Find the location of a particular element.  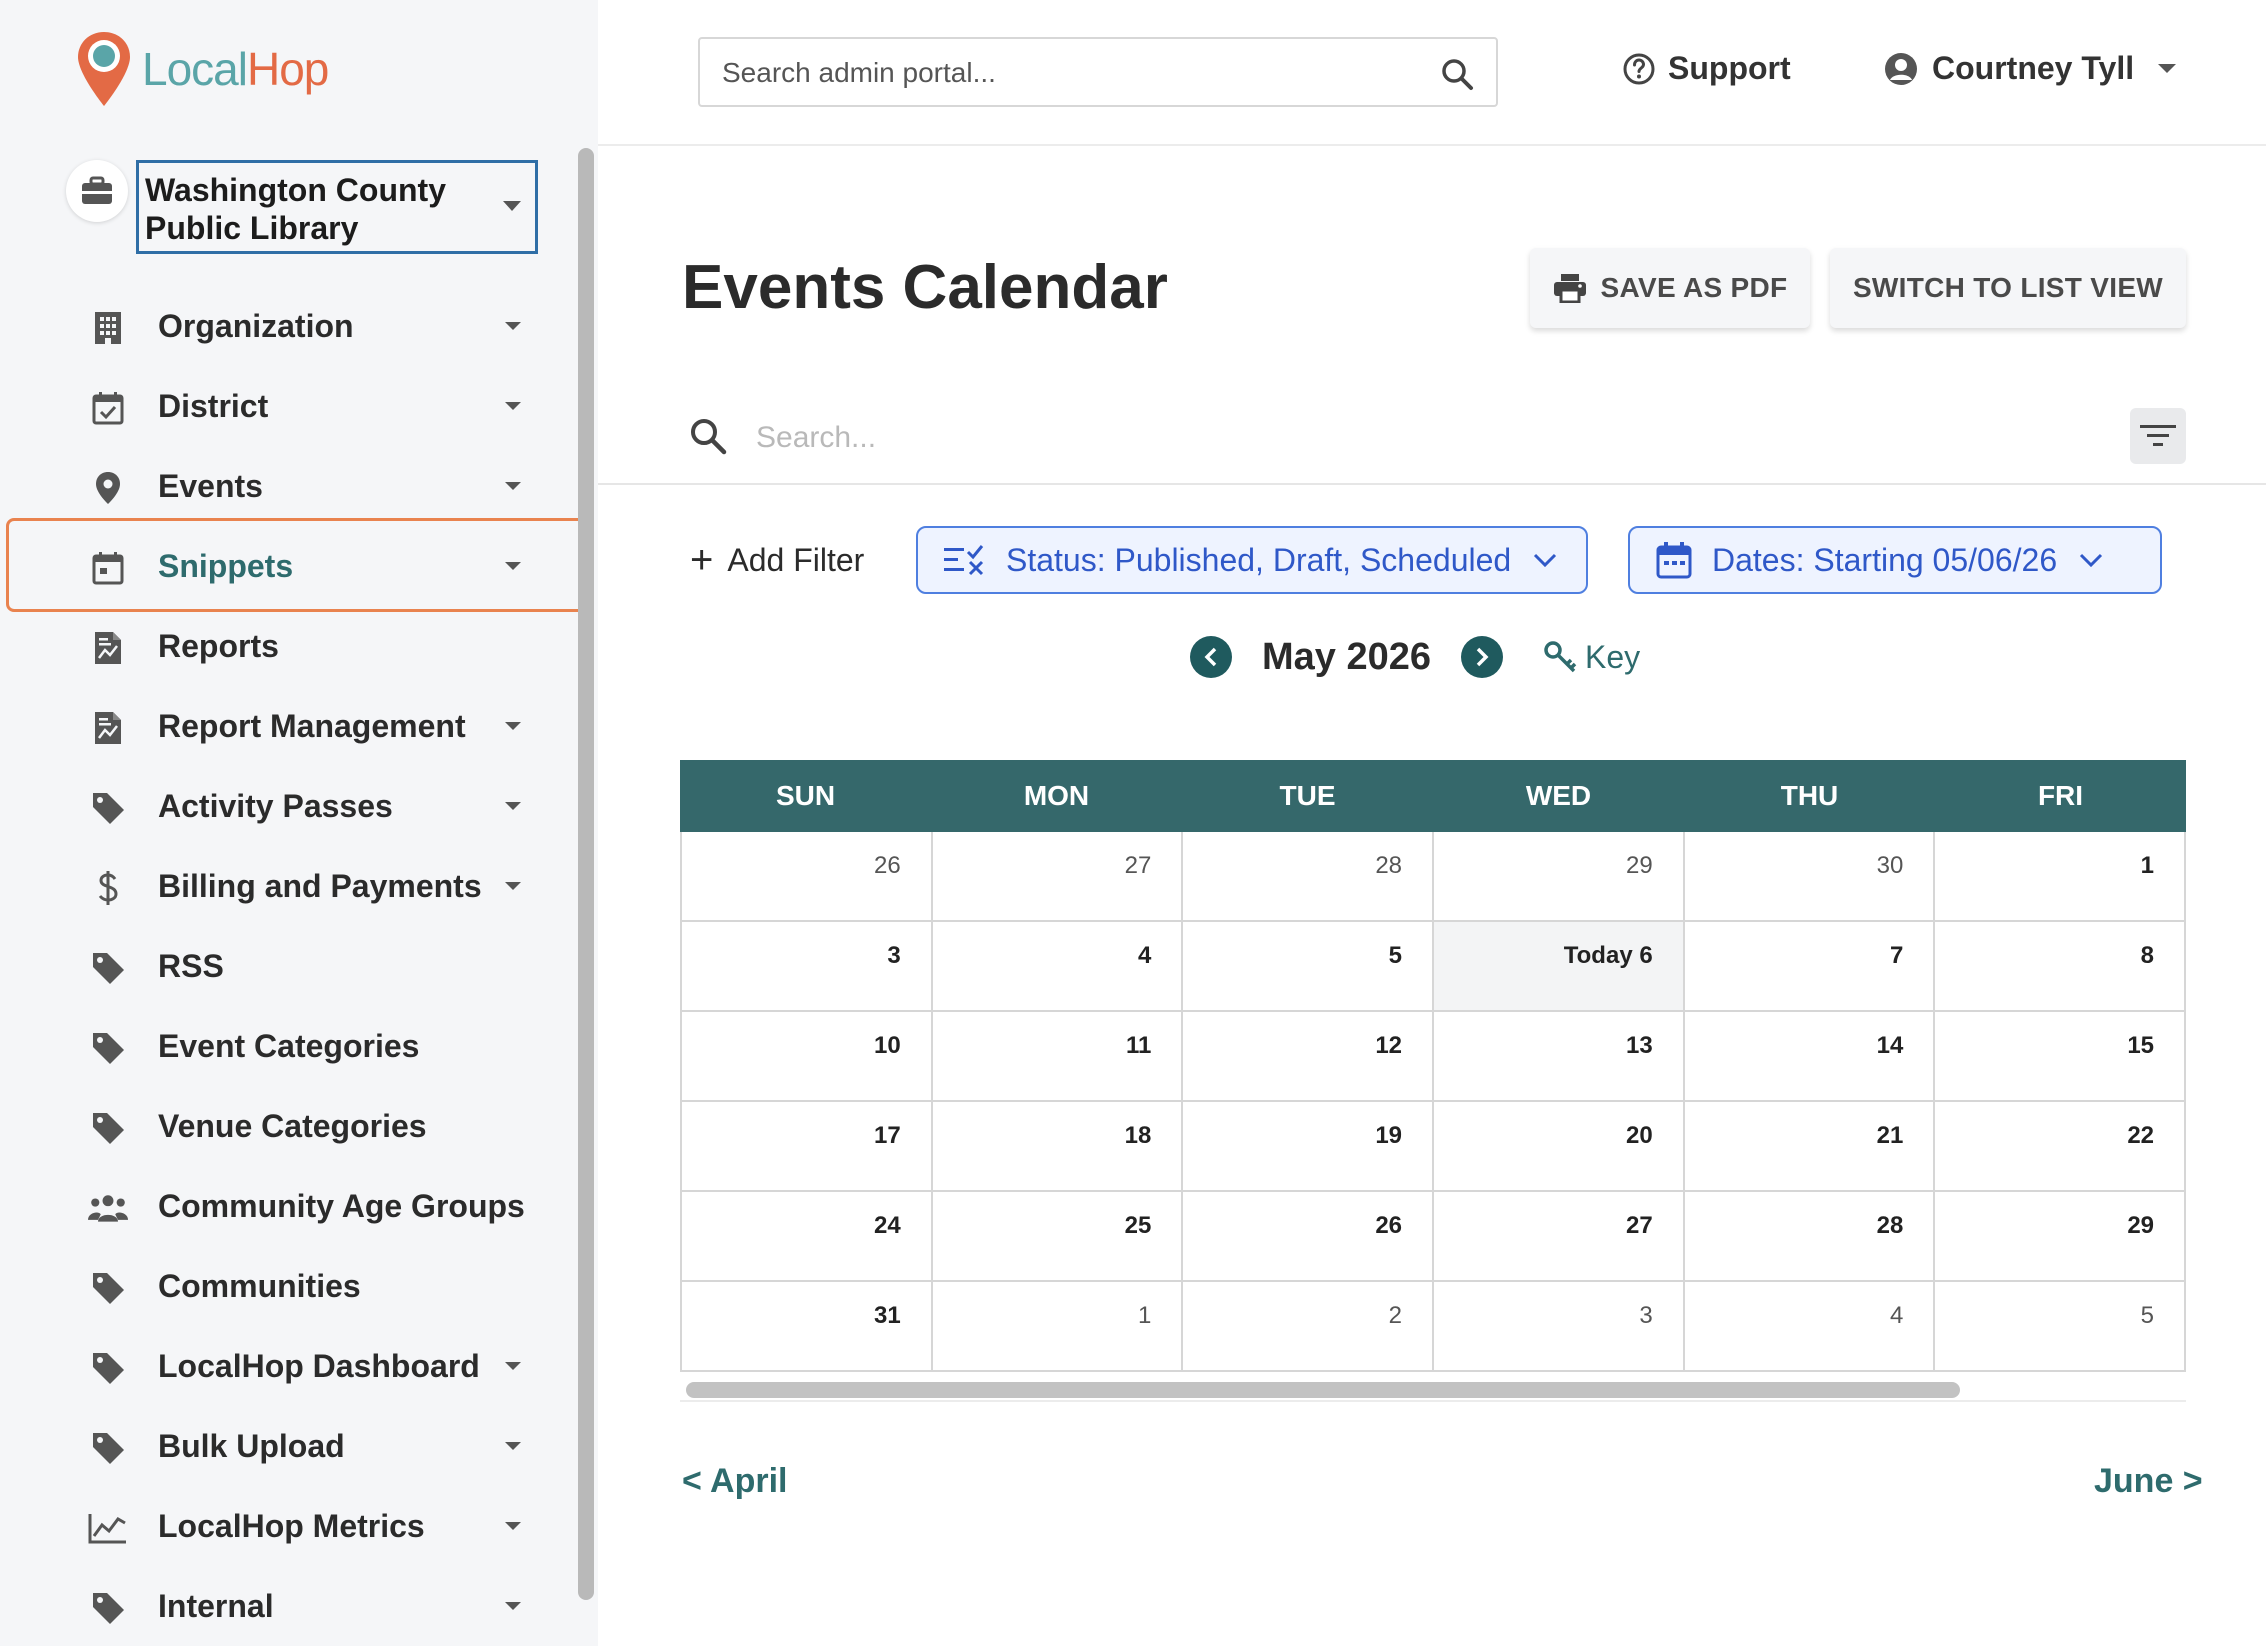

calendar-day-cell: 18 is located at coordinates (1058, 1146).